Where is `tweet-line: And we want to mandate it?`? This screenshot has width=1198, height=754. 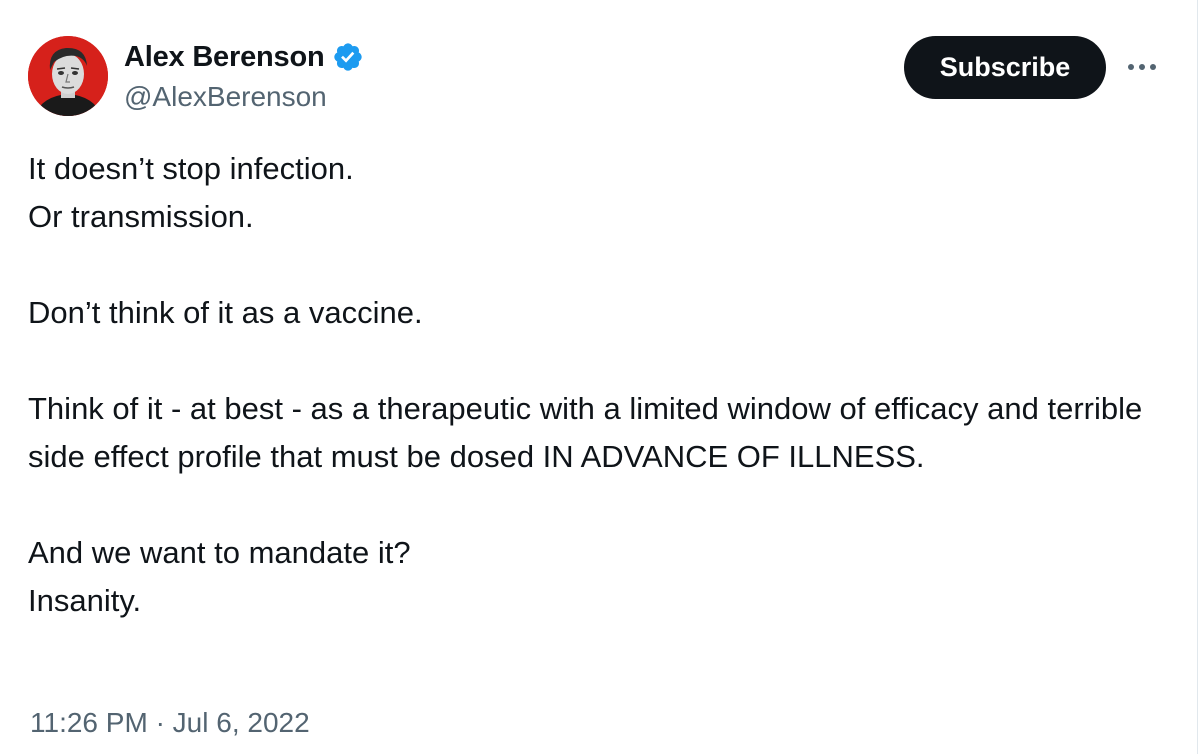 tweet-line: And we want to mandate it? is located at coordinates (219, 552).